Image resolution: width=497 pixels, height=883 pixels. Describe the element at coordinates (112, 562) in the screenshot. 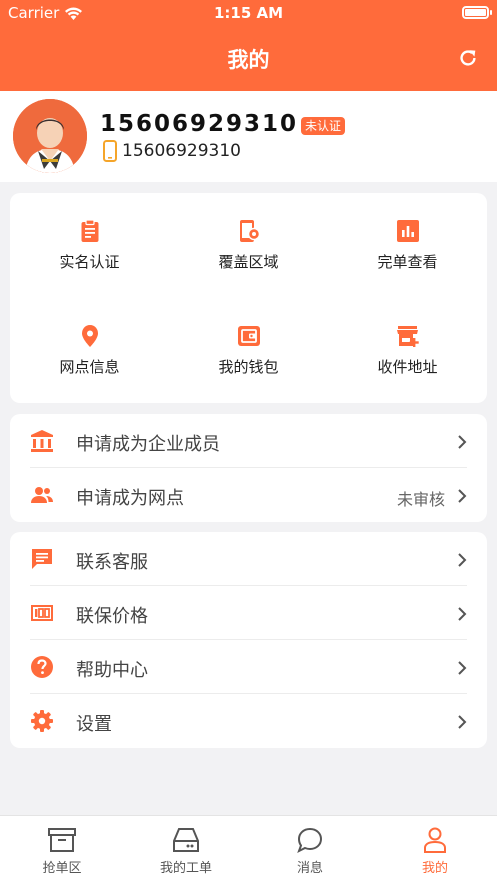

I see `row-label: 联系客服` at that location.